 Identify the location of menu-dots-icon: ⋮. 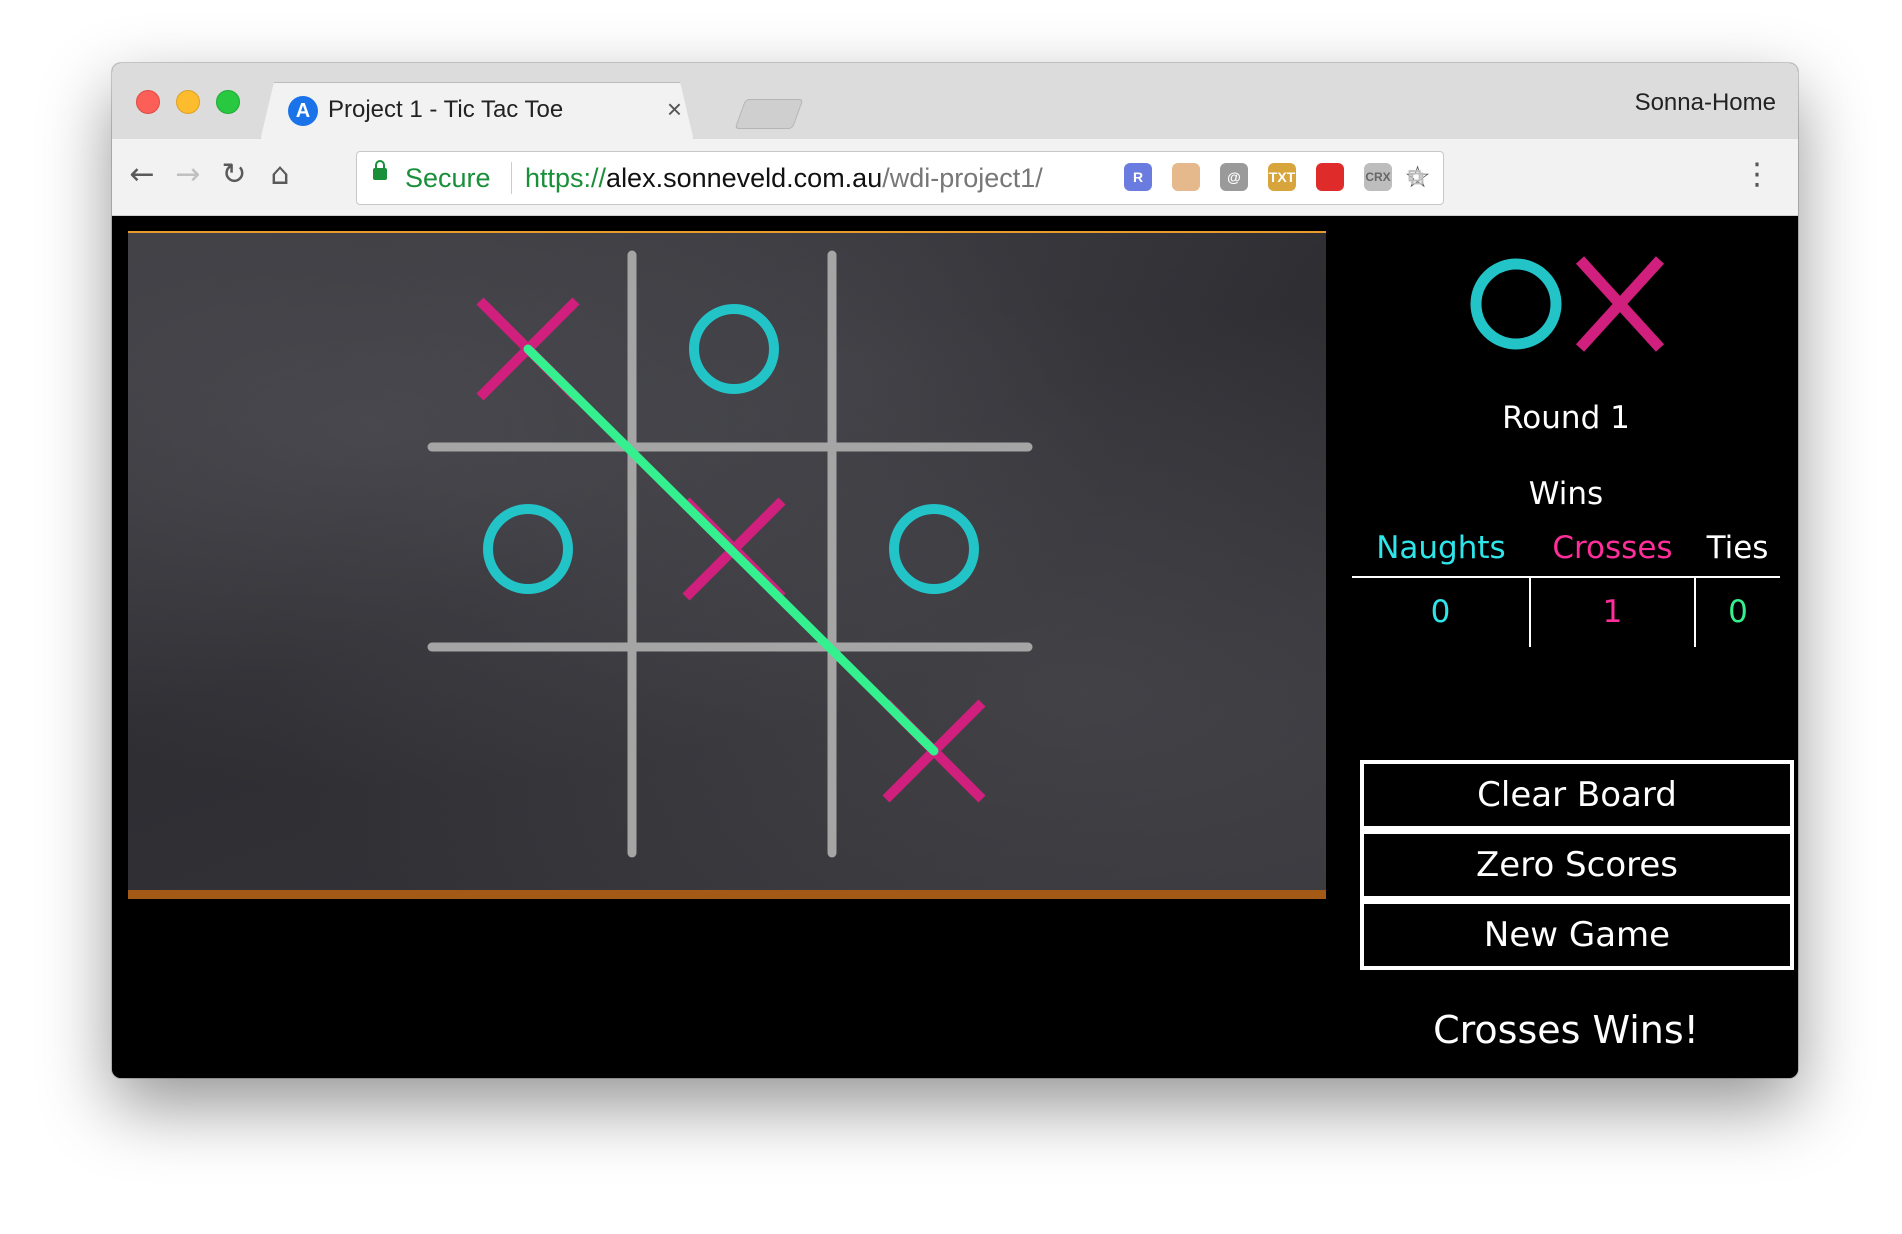
(1757, 175).